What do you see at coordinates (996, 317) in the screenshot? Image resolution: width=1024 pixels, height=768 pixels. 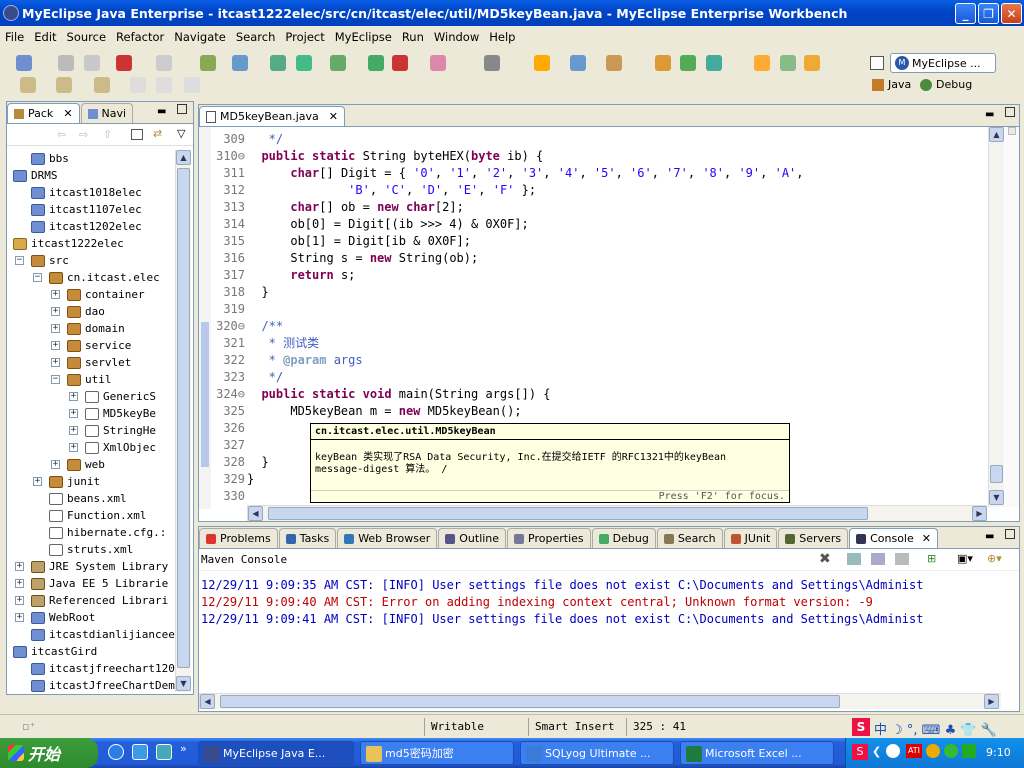 I see `editor-vscroll: ▲ ▼` at bounding box center [996, 317].